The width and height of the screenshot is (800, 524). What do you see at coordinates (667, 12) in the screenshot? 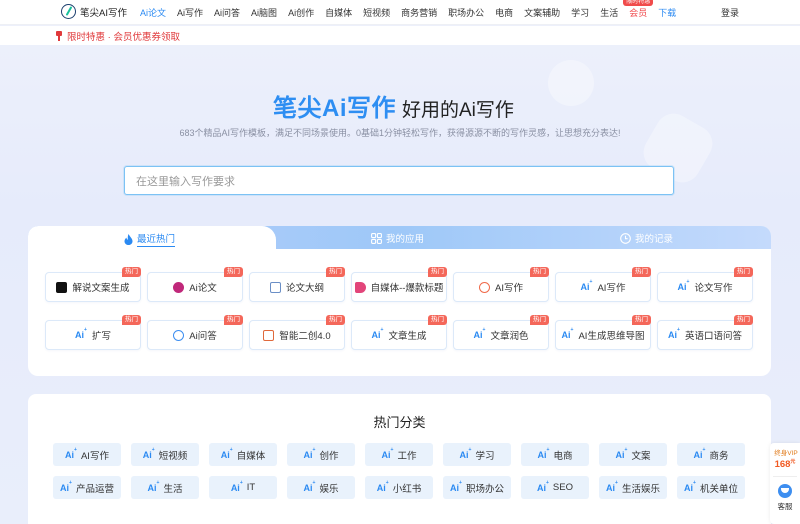
I see `nav-item: 下载` at bounding box center [667, 12].